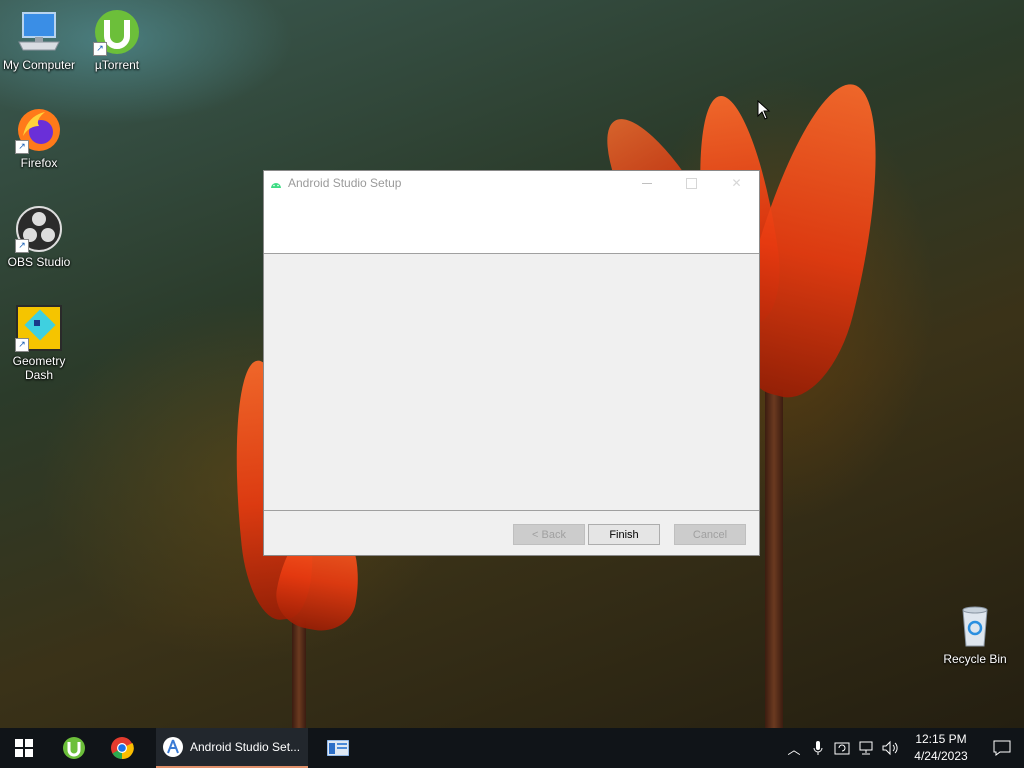  What do you see at coordinates (511, 534) in the screenshot?
I see `dialog-footer: < Back Finish Cancel` at bounding box center [511, 534].